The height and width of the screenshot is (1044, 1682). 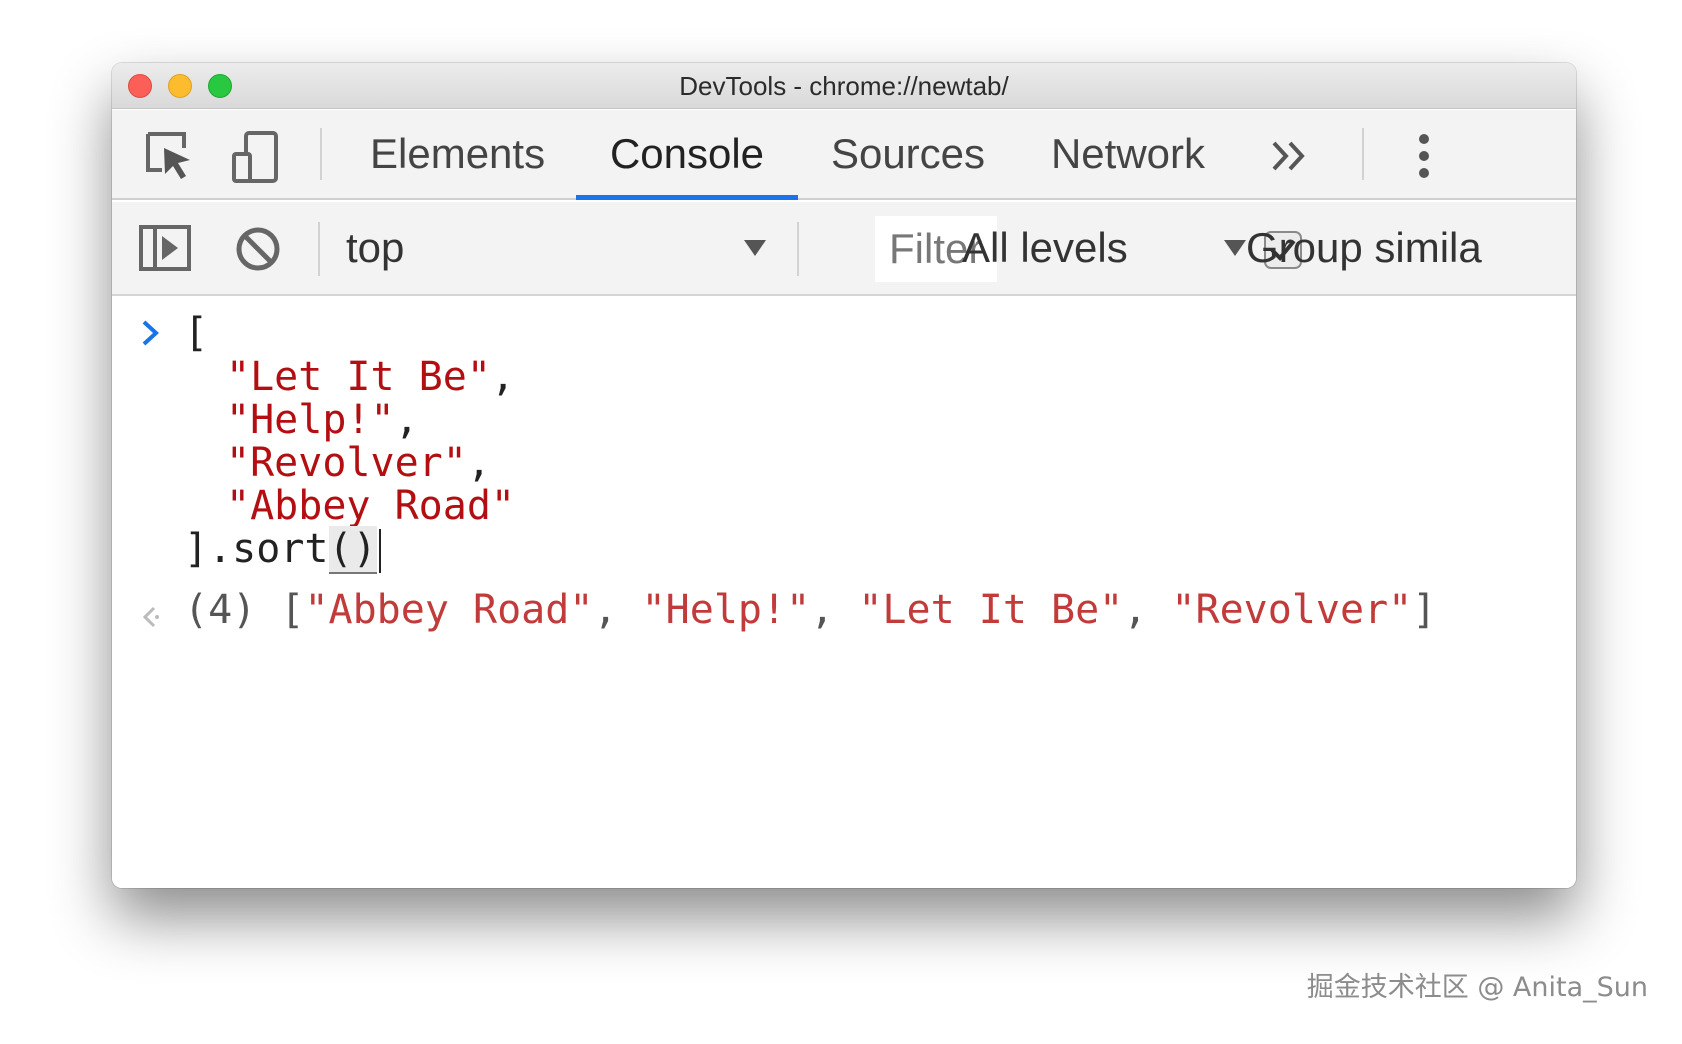 I want to click on tab-console-label: Console, so click(x=687, y=153).